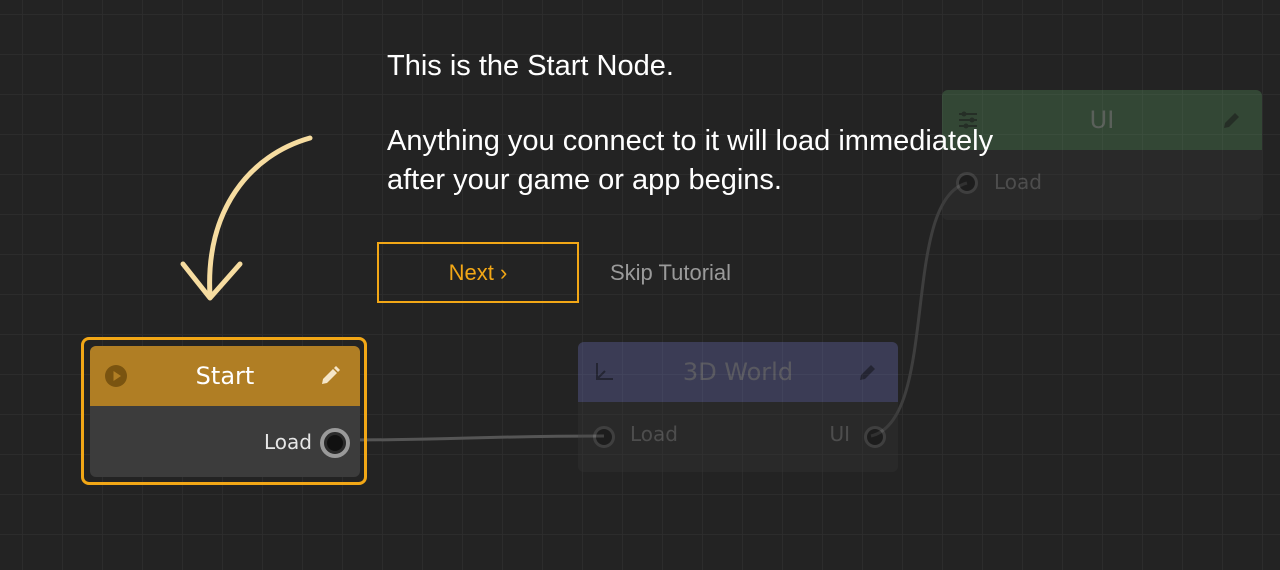  I want to click on start-node: Start Load, so click(225, 411).